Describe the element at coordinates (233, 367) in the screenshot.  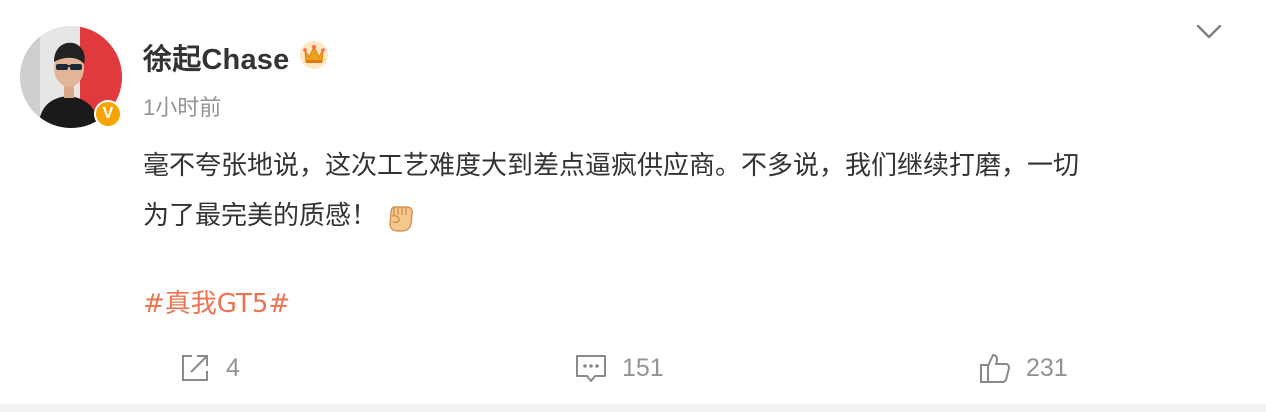
I see `repost-count: 4` at that location.